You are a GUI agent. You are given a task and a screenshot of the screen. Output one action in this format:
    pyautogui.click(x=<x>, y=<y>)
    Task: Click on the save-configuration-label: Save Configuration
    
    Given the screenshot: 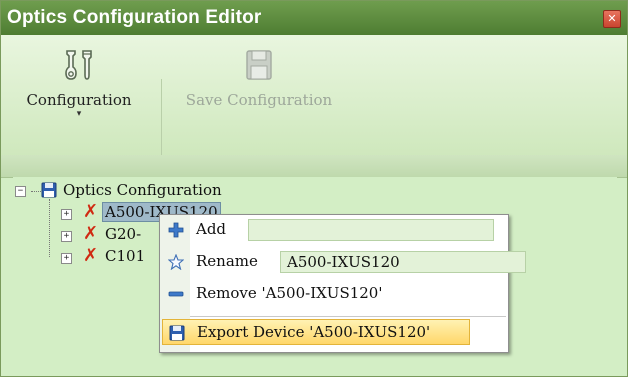 What is the action you would take?
    pyautogui.click(x=259, y=100)
    